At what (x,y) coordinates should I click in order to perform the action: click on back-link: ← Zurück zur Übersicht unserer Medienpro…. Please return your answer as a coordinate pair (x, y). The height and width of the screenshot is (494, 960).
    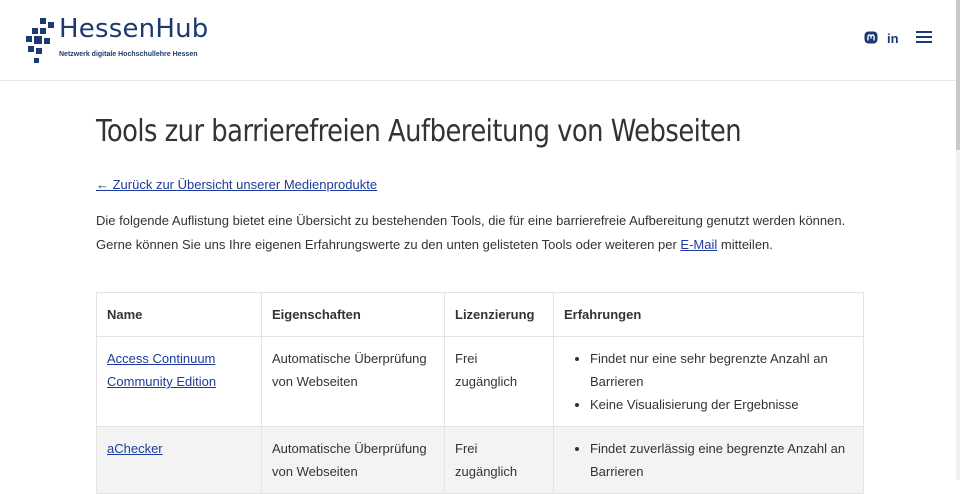
    Looking at the image, I should click on (236, 184).